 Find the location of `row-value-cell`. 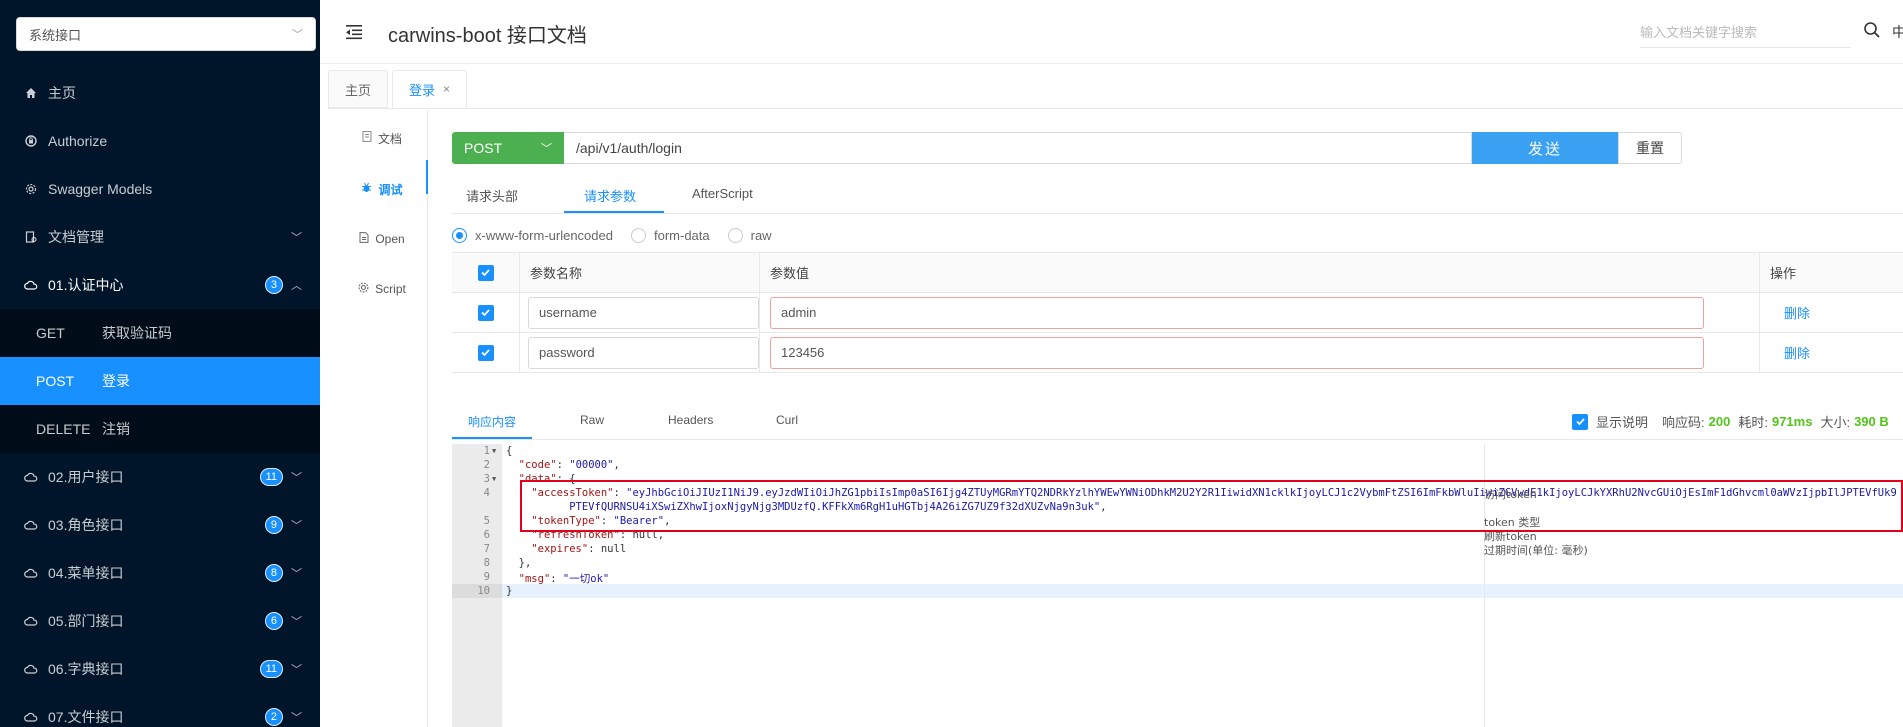

row-value-cell is located at coordinates (1260, 312).